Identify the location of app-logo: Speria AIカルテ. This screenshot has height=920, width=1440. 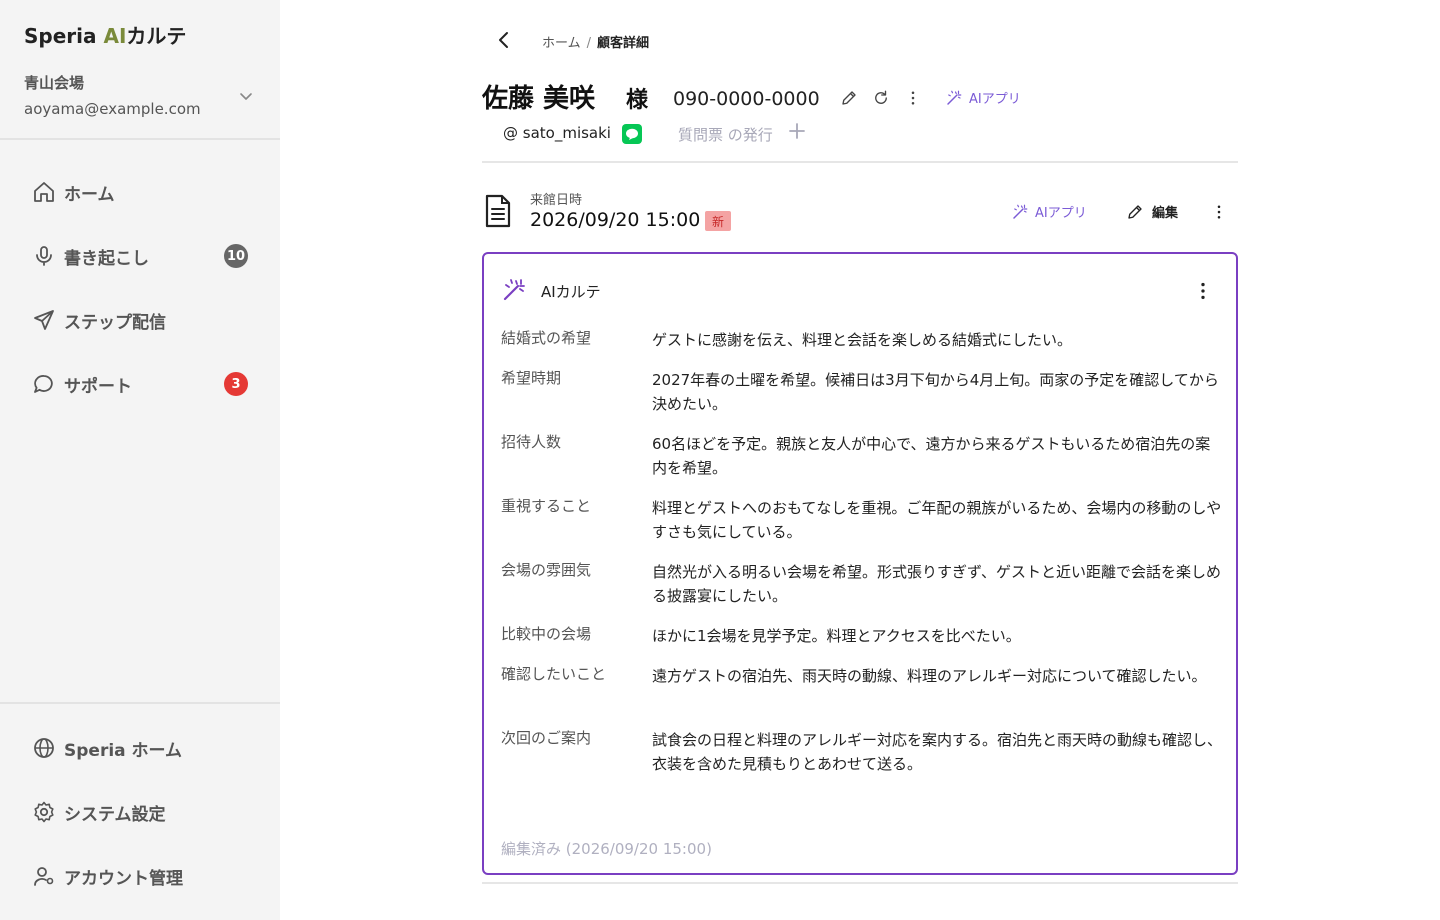
(105, 36).